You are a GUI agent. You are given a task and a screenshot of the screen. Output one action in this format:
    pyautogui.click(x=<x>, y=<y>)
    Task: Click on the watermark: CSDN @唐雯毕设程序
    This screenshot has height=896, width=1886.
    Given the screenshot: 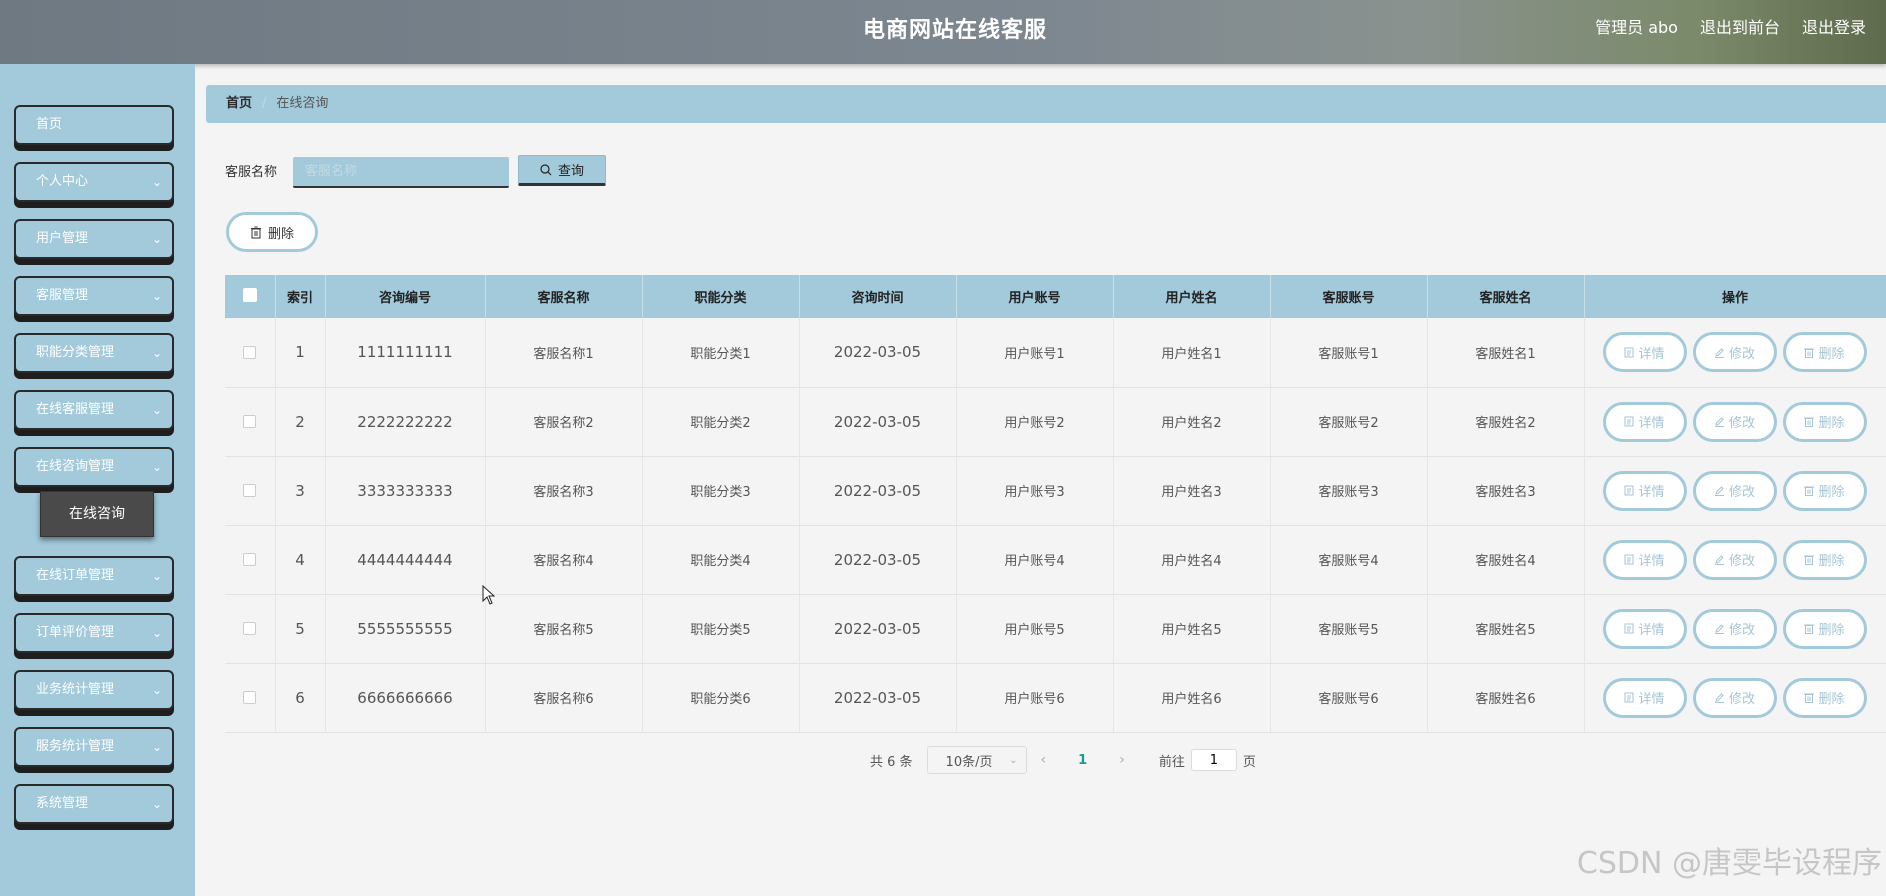 What is the action you would take?
    pyautogui.click(x=1729, y=863)
    